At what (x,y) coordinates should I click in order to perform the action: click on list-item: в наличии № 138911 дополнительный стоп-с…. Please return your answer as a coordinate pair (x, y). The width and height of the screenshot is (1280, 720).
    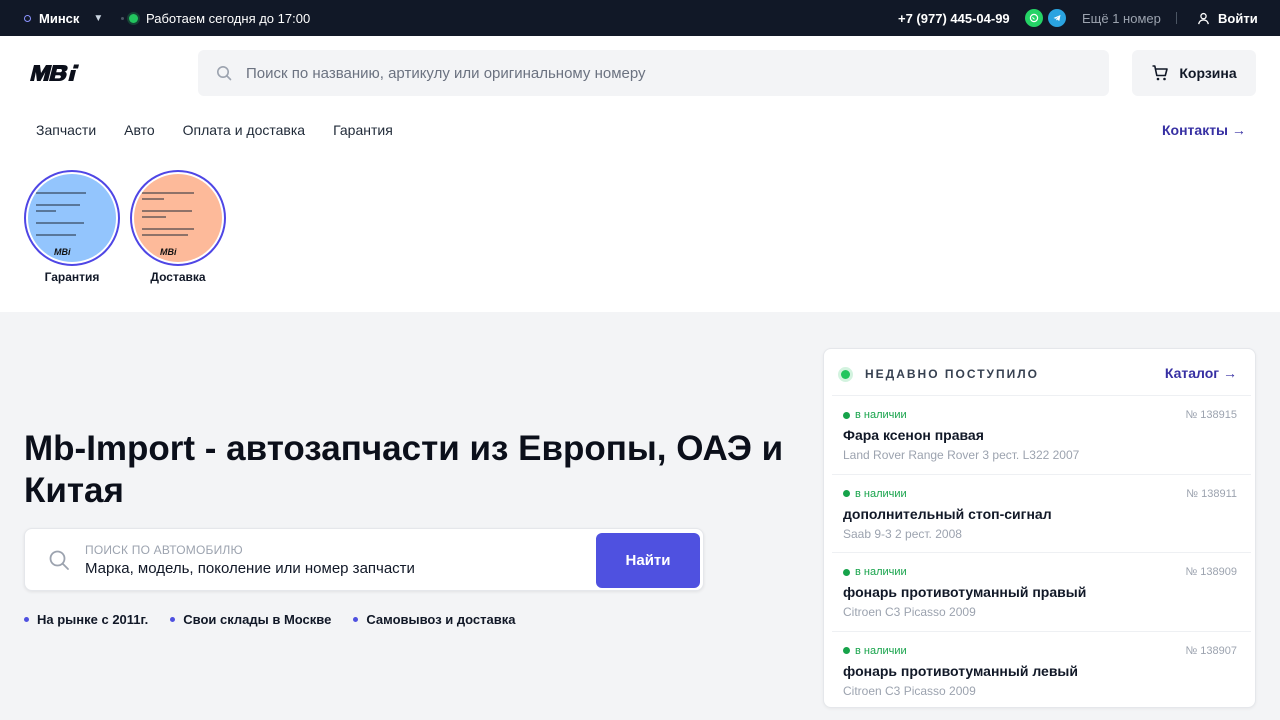
    Looking at the image, I should click on (1041, 513).